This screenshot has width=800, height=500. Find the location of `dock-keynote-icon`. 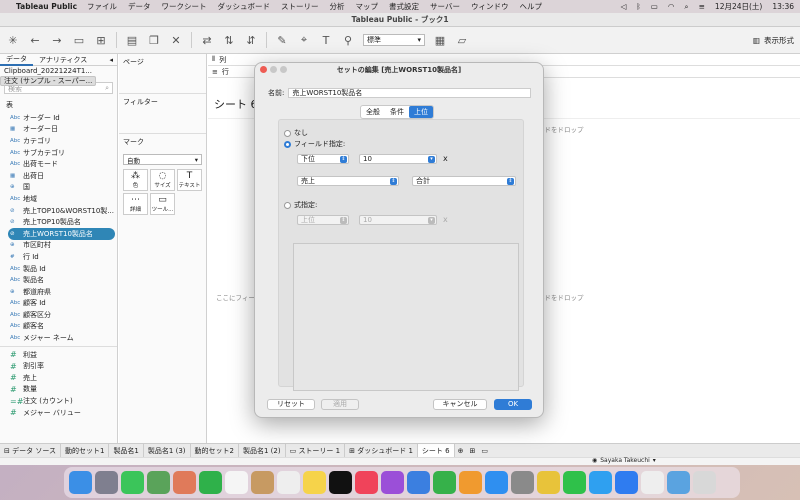

dock-keynote-icon is located at coordinates (418, 482).